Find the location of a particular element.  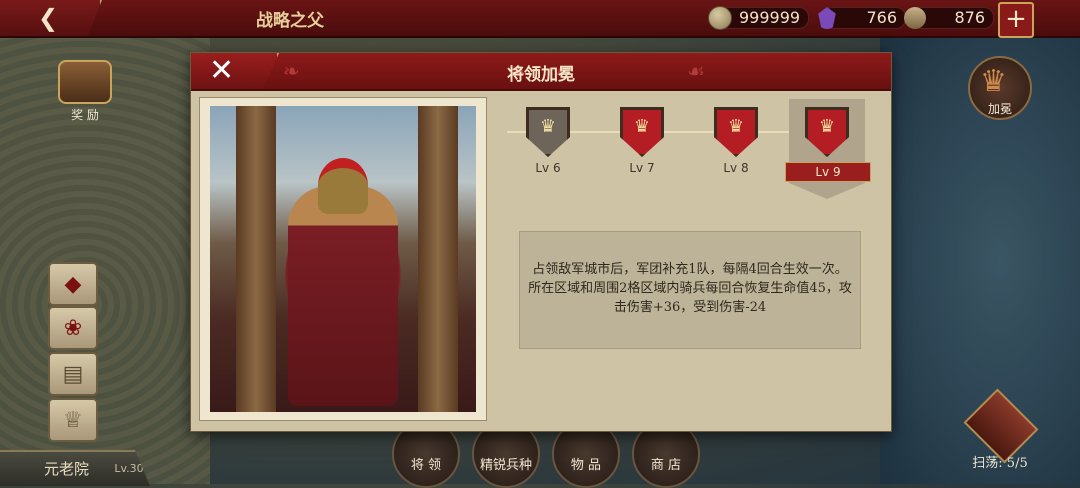

back-button: ❮ is located at coordinates (51, 18).